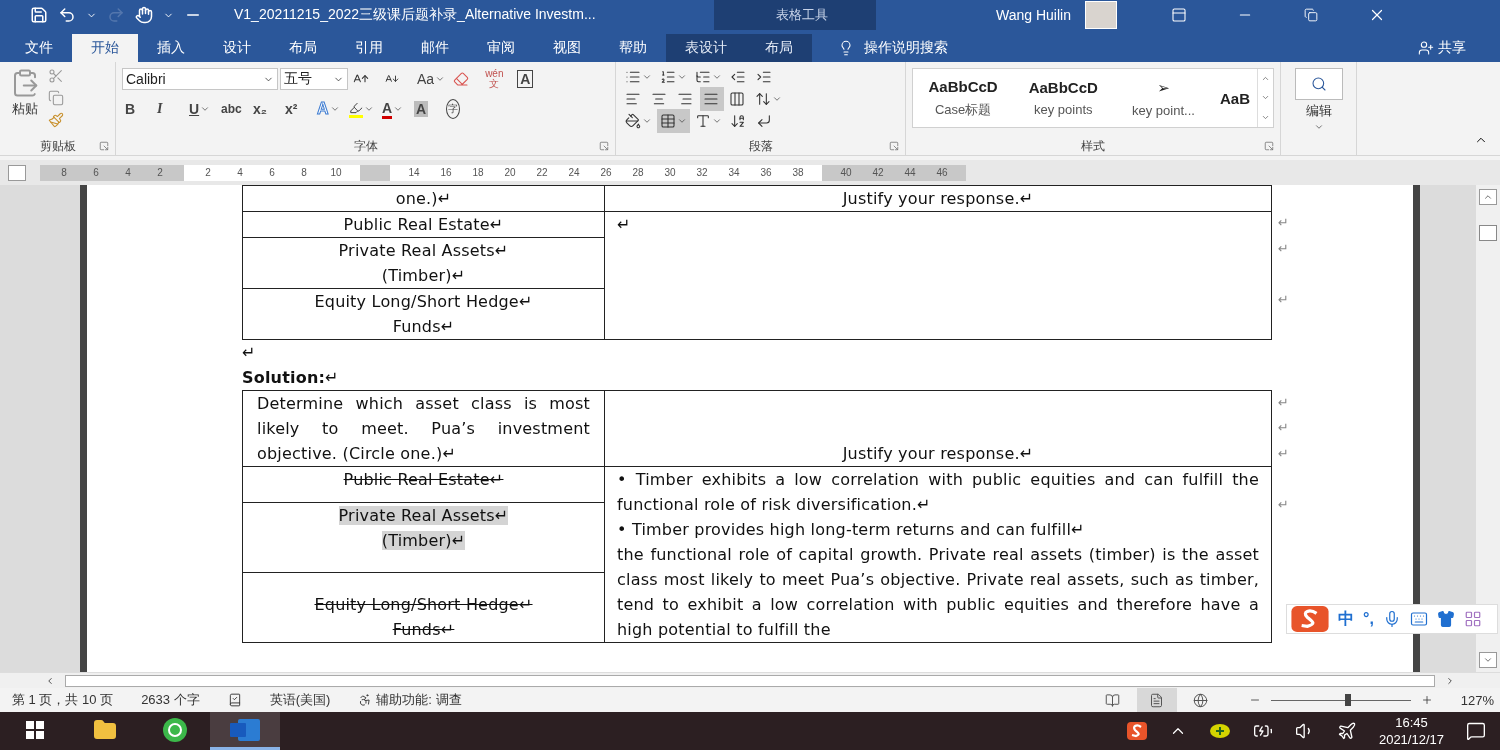  Describe the element at coordinates (846, 48) in the screenshot. I see `lightbulb-icon` at that location.